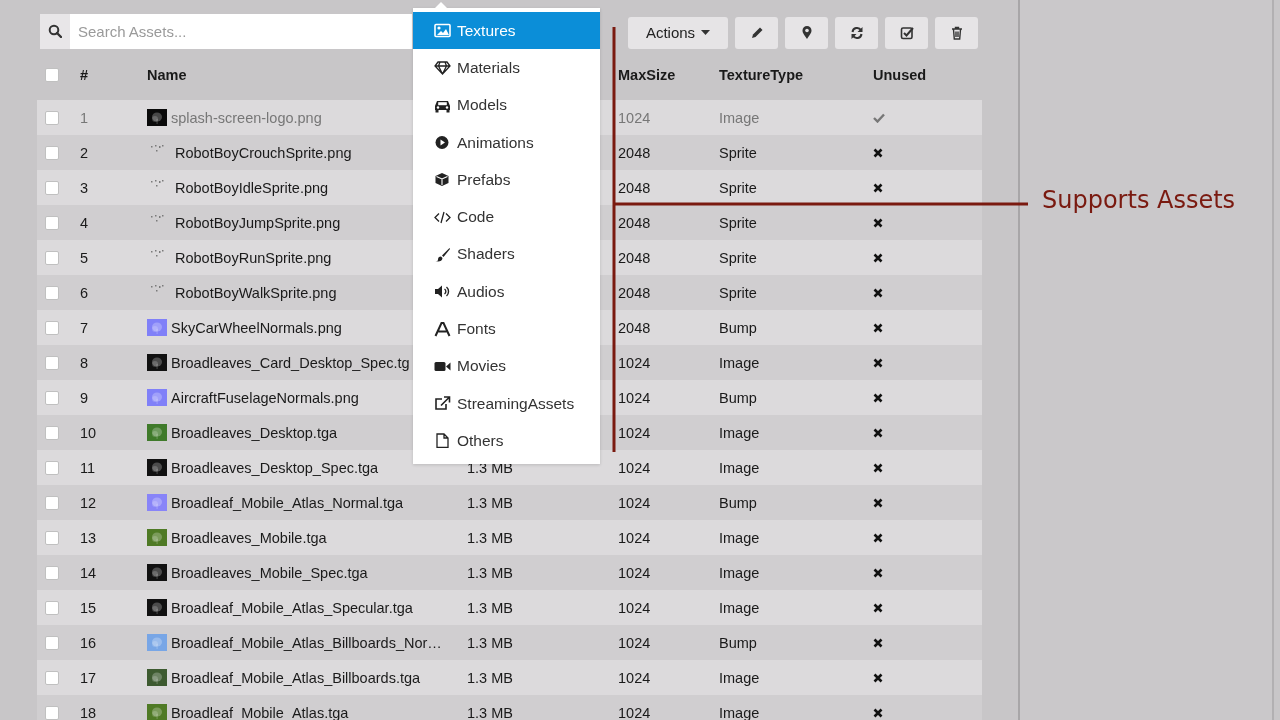 The width and height of the screenshot is (1280, 720). What do you see at coordinates (89, 677) in the screenshot?
I see `table-cell-text: 17` at bounding box center [89, 677].